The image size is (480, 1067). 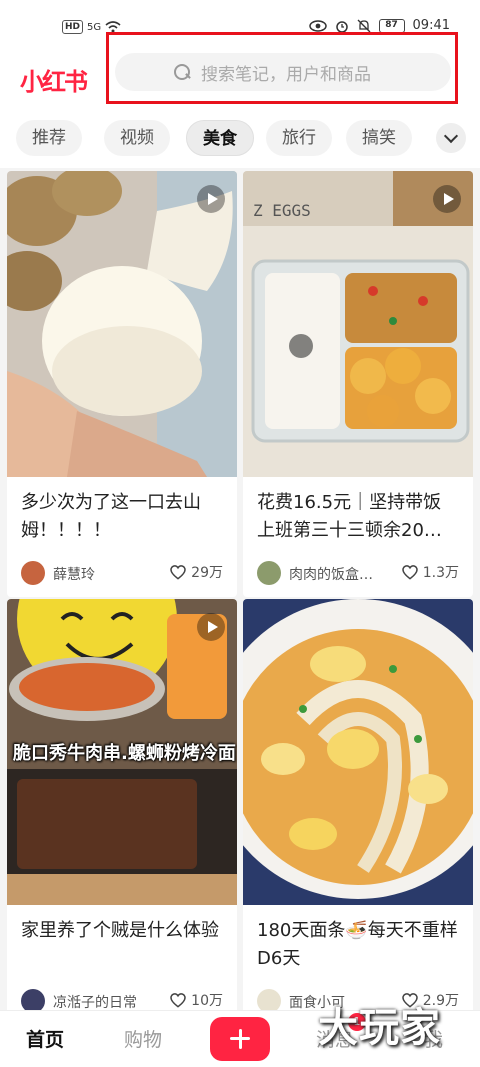 I want to click on tab-video: 视频, so click(x=137, y=138).